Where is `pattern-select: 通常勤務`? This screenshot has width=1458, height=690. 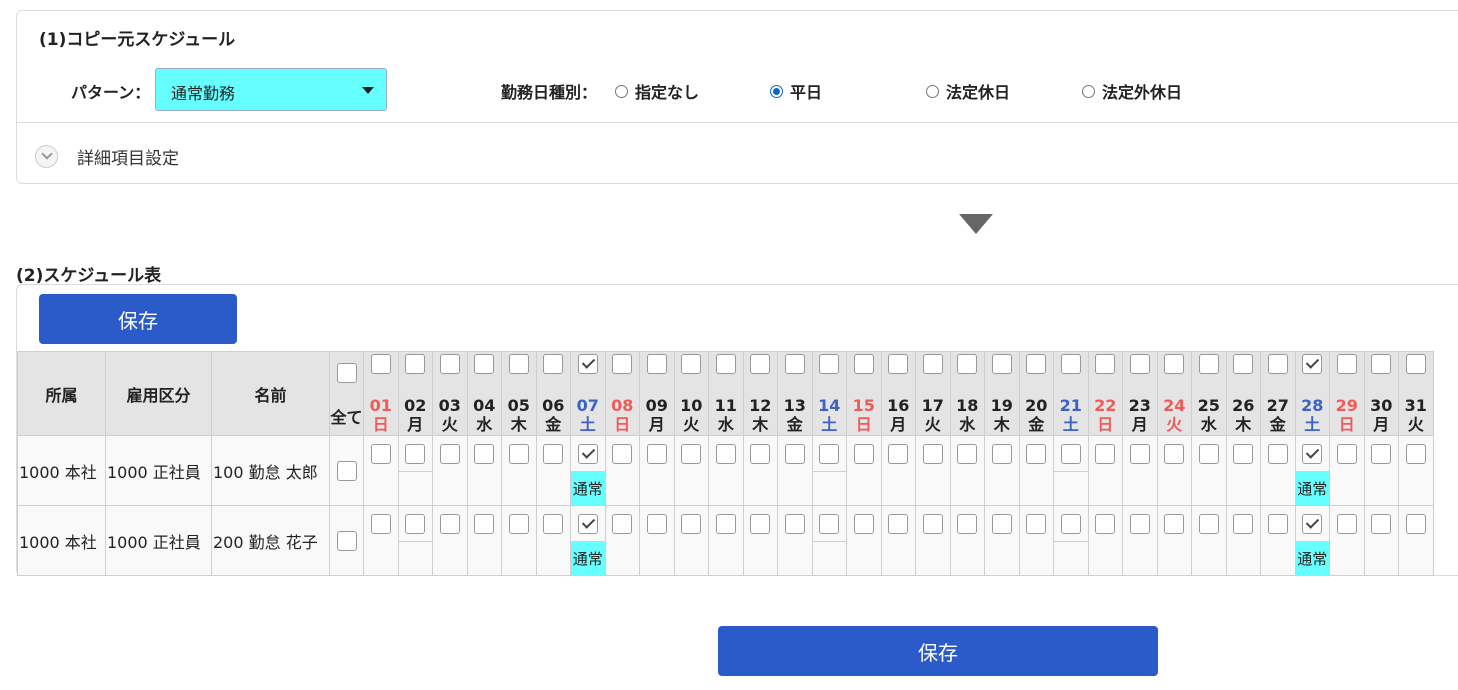 pattern-select: 通常勤務 is located at coordinates (271, 89).